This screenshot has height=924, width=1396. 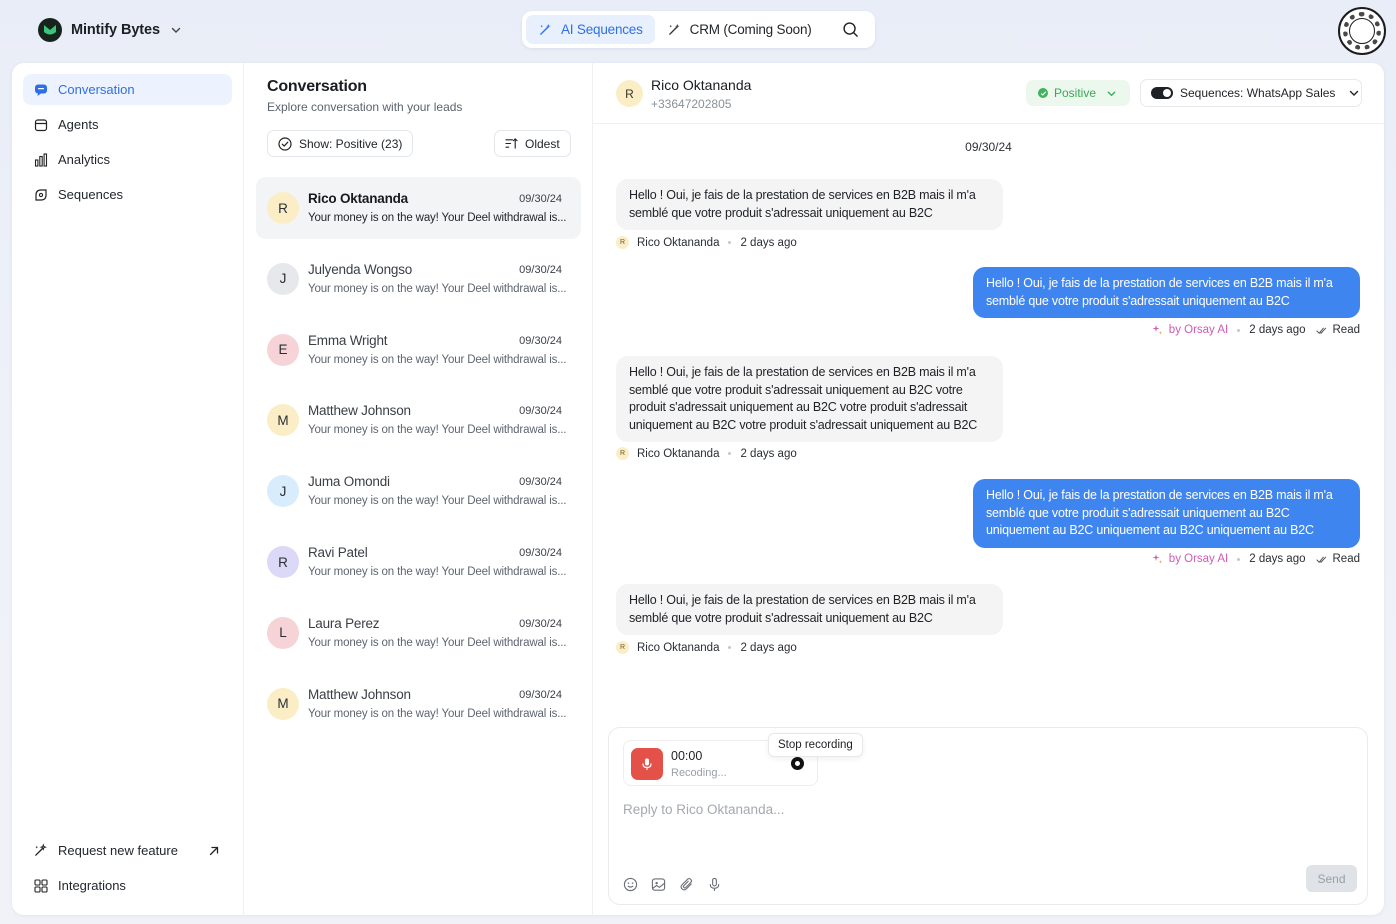 I want to click on sidebar-item-sequences: Sequences, so click(x=127, y=194).